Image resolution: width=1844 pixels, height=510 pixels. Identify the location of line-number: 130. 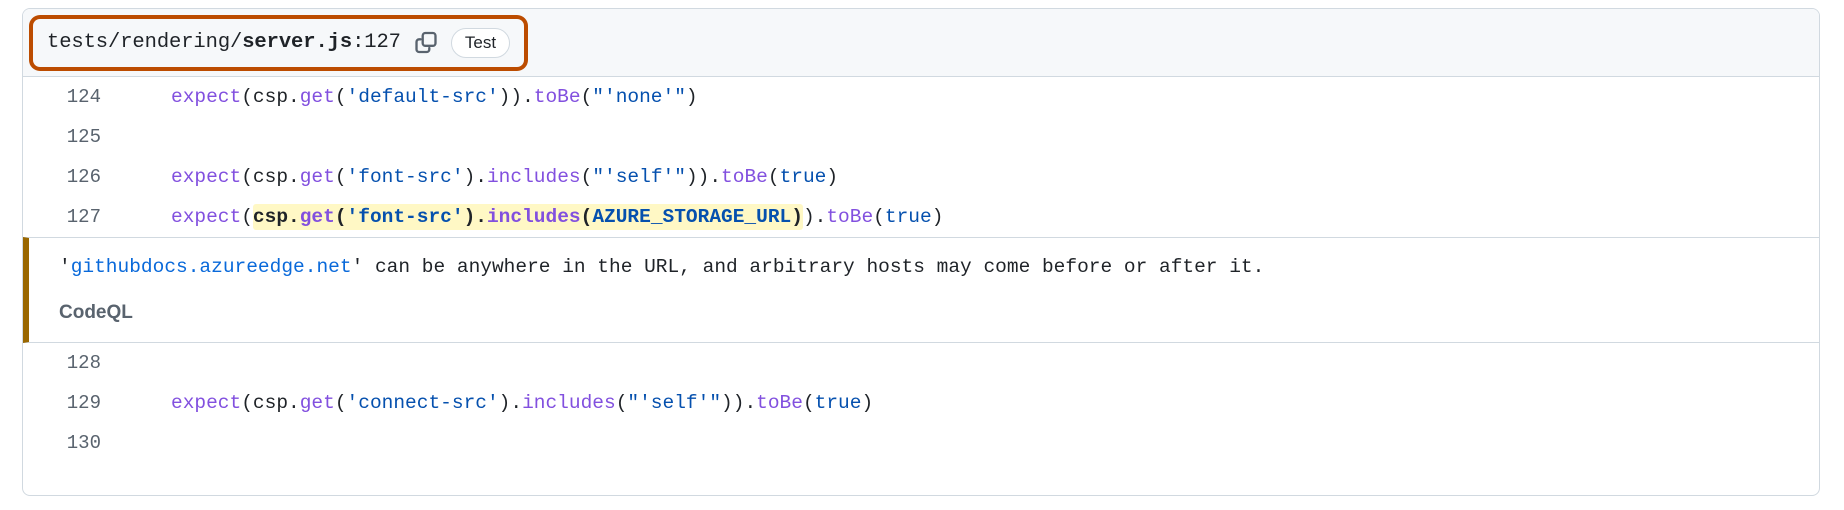
(83, 443).